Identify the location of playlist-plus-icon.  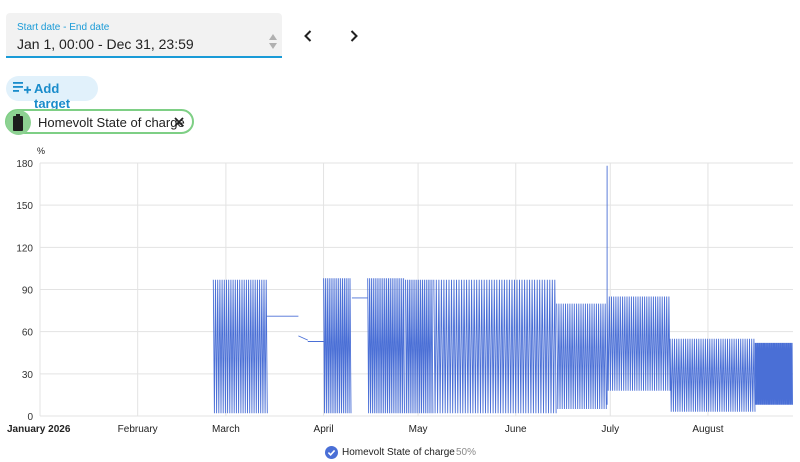
(22, 88).